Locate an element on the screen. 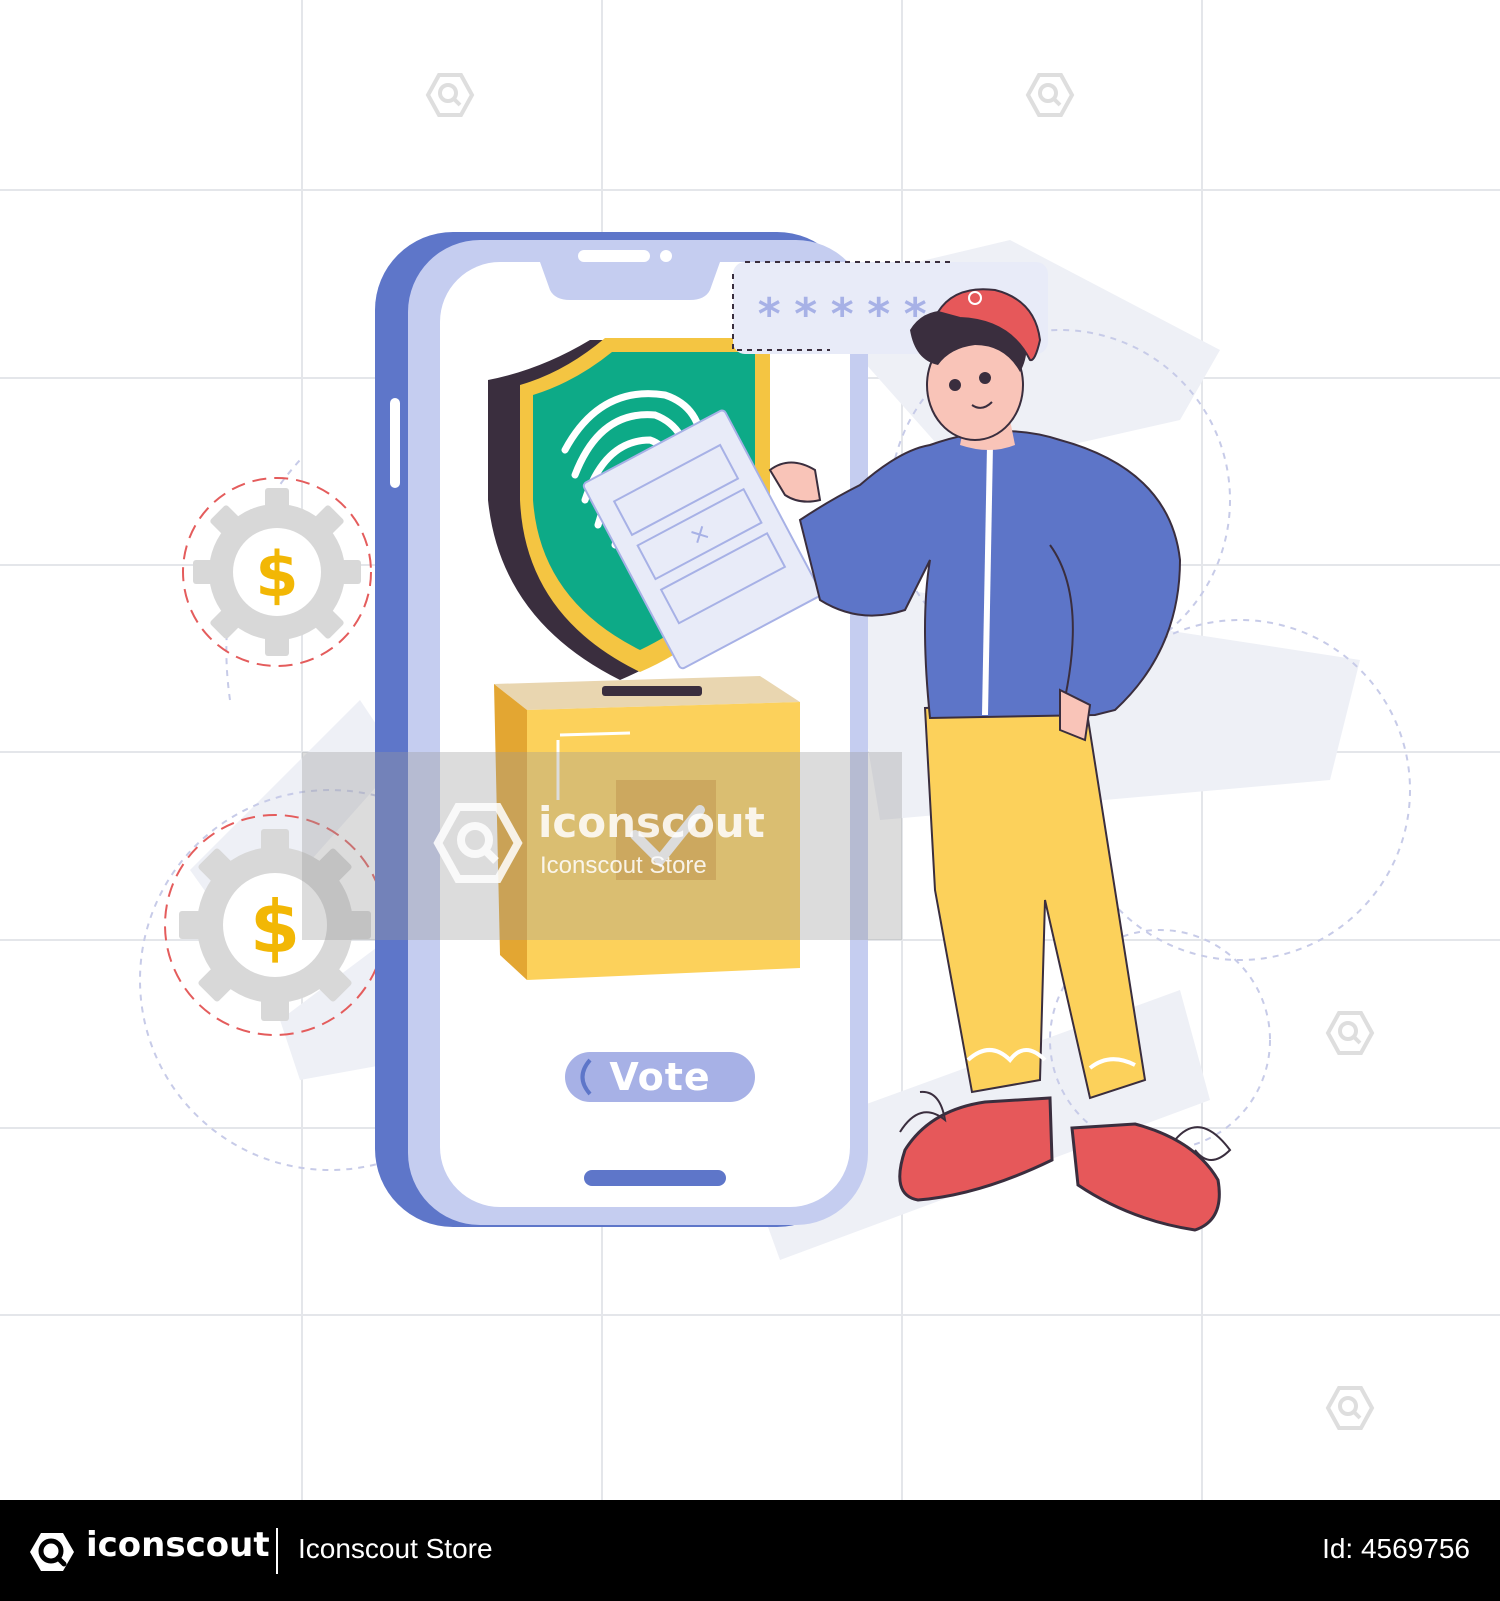 The image size is (1500, 1601). footer-store-text: Iconscout Store is located at coordinates (395, 1548).